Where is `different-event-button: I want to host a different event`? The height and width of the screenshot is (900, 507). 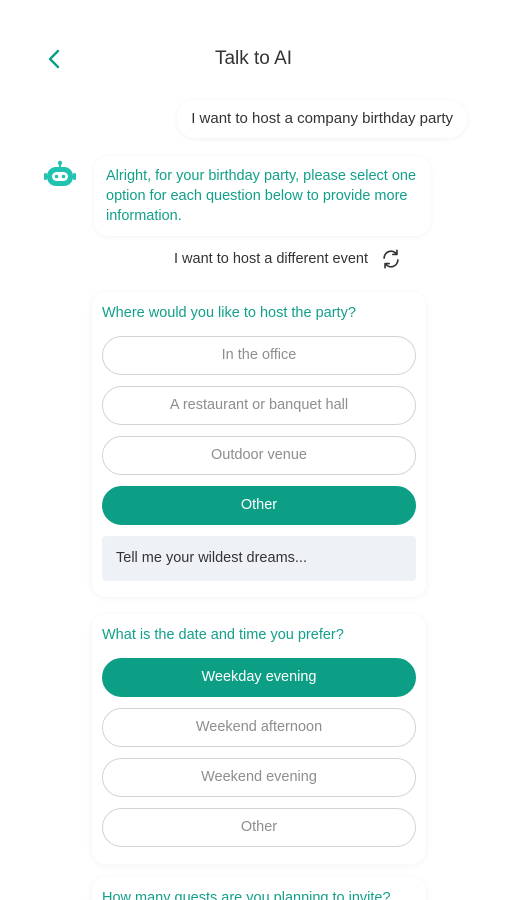
different-event-button: I want to host a different event is located at coordinates (288, 259).